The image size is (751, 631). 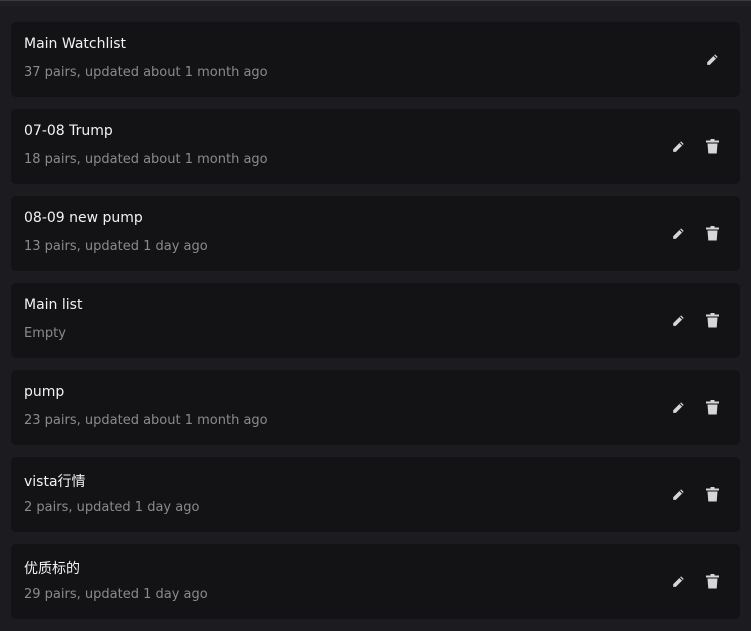 I want to click on watchlist-name: 08-09 new pump, so click(x=83, y=218).